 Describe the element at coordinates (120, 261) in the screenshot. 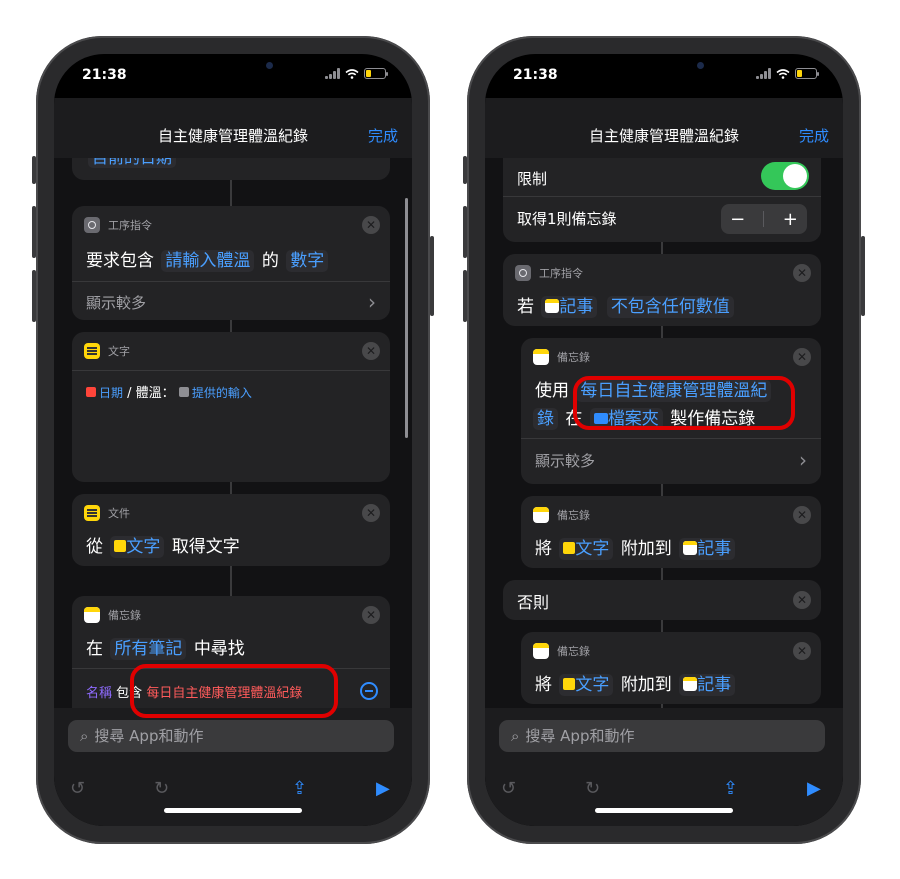

I see `ask-prefix: 要求包含` at that location.